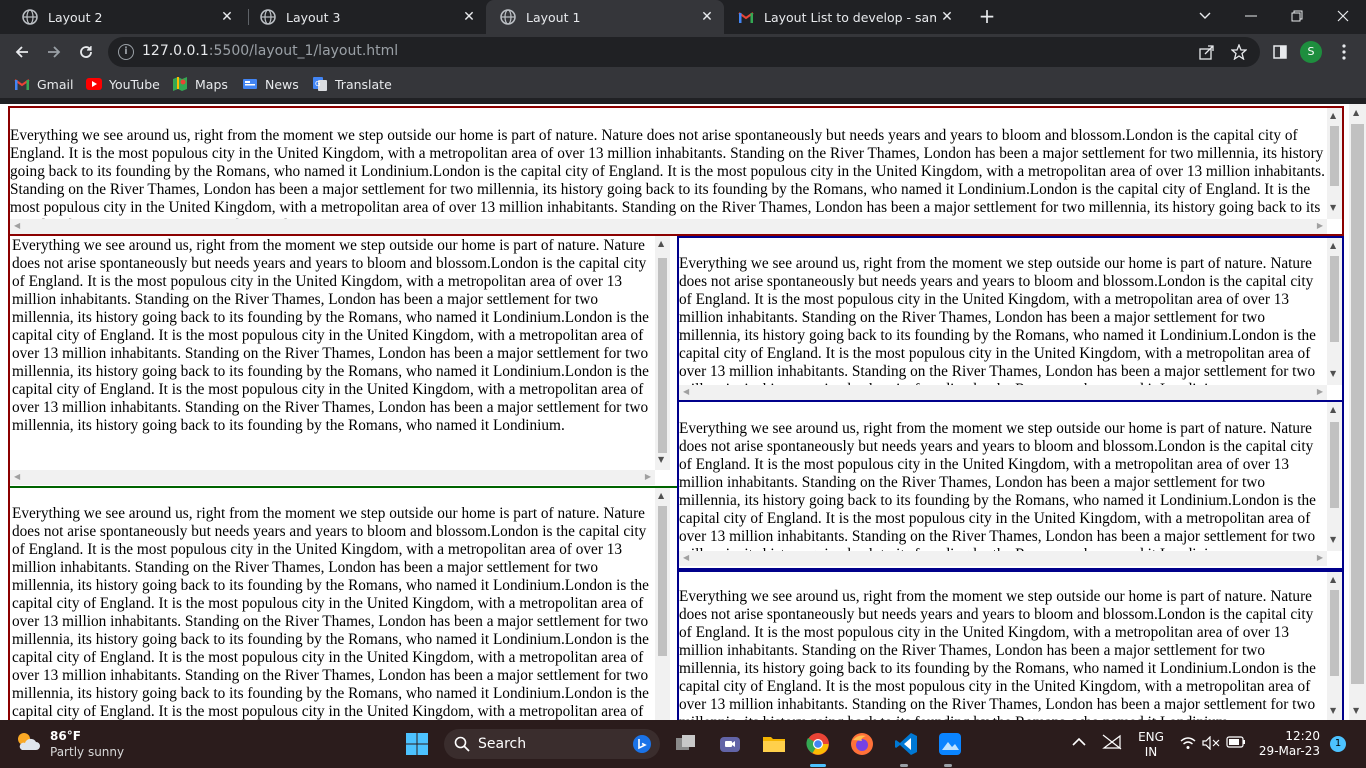 This screenshot has width=1366, height=768. I want to click on tab-layout-1: Layout 1 ✕, so click(605, 17).